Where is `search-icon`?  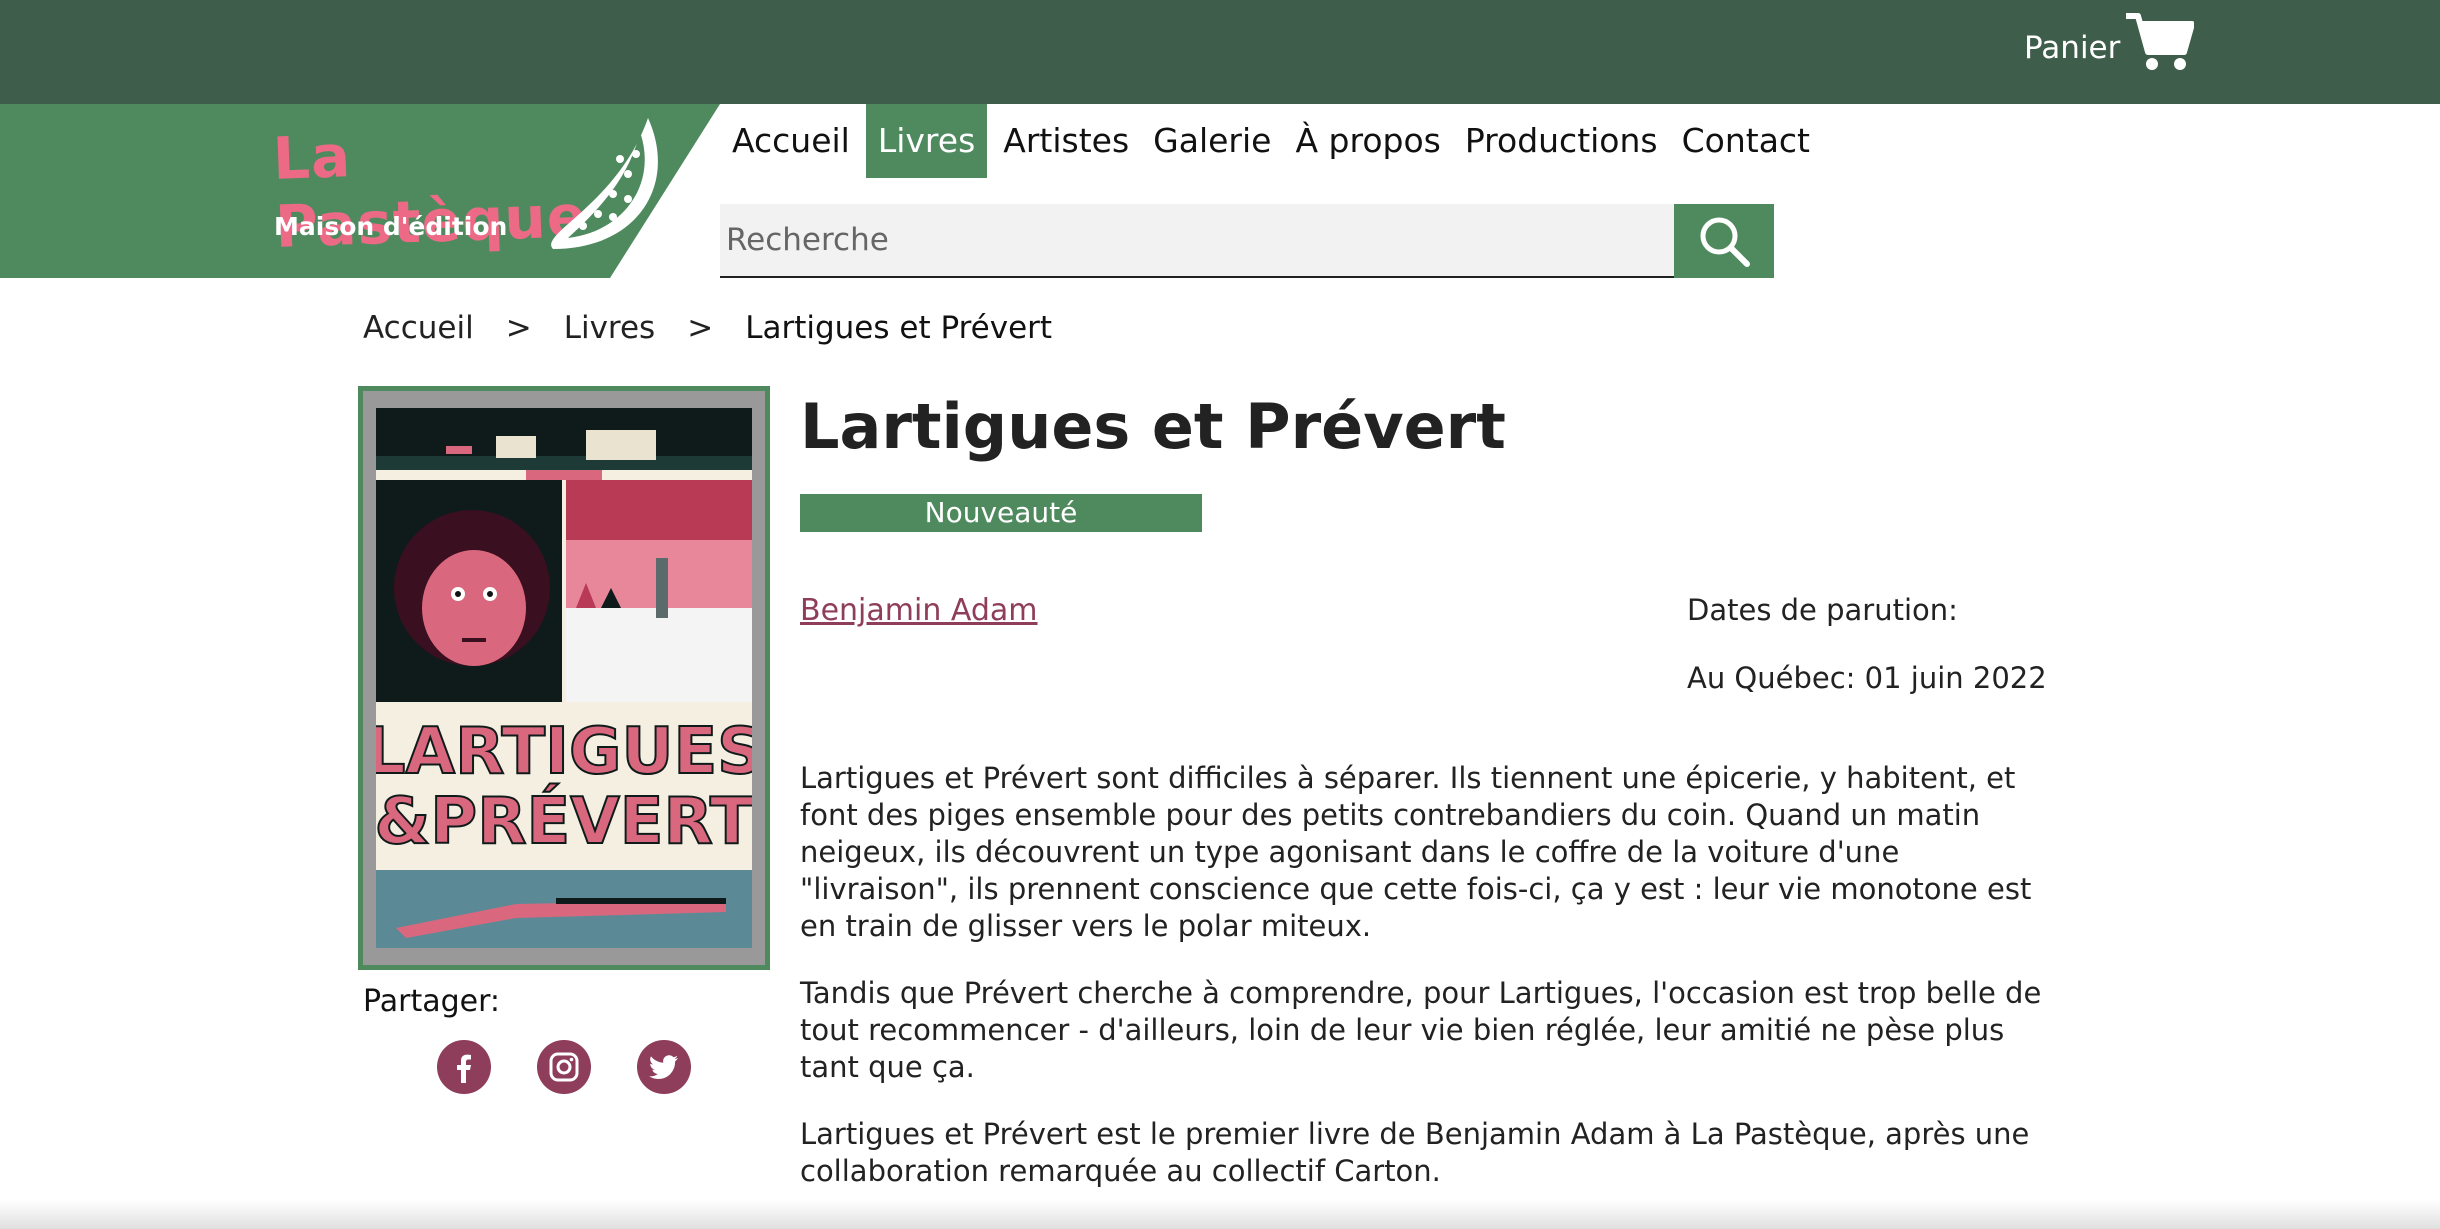 search-icon is located at coordinates (1725, 242).